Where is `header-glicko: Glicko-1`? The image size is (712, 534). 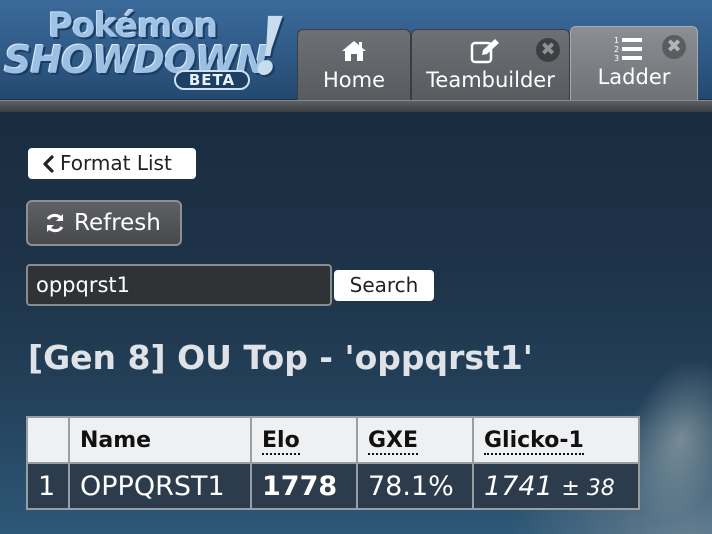
header-glicko: Glicko-1 is located at coordinates (556, 440).